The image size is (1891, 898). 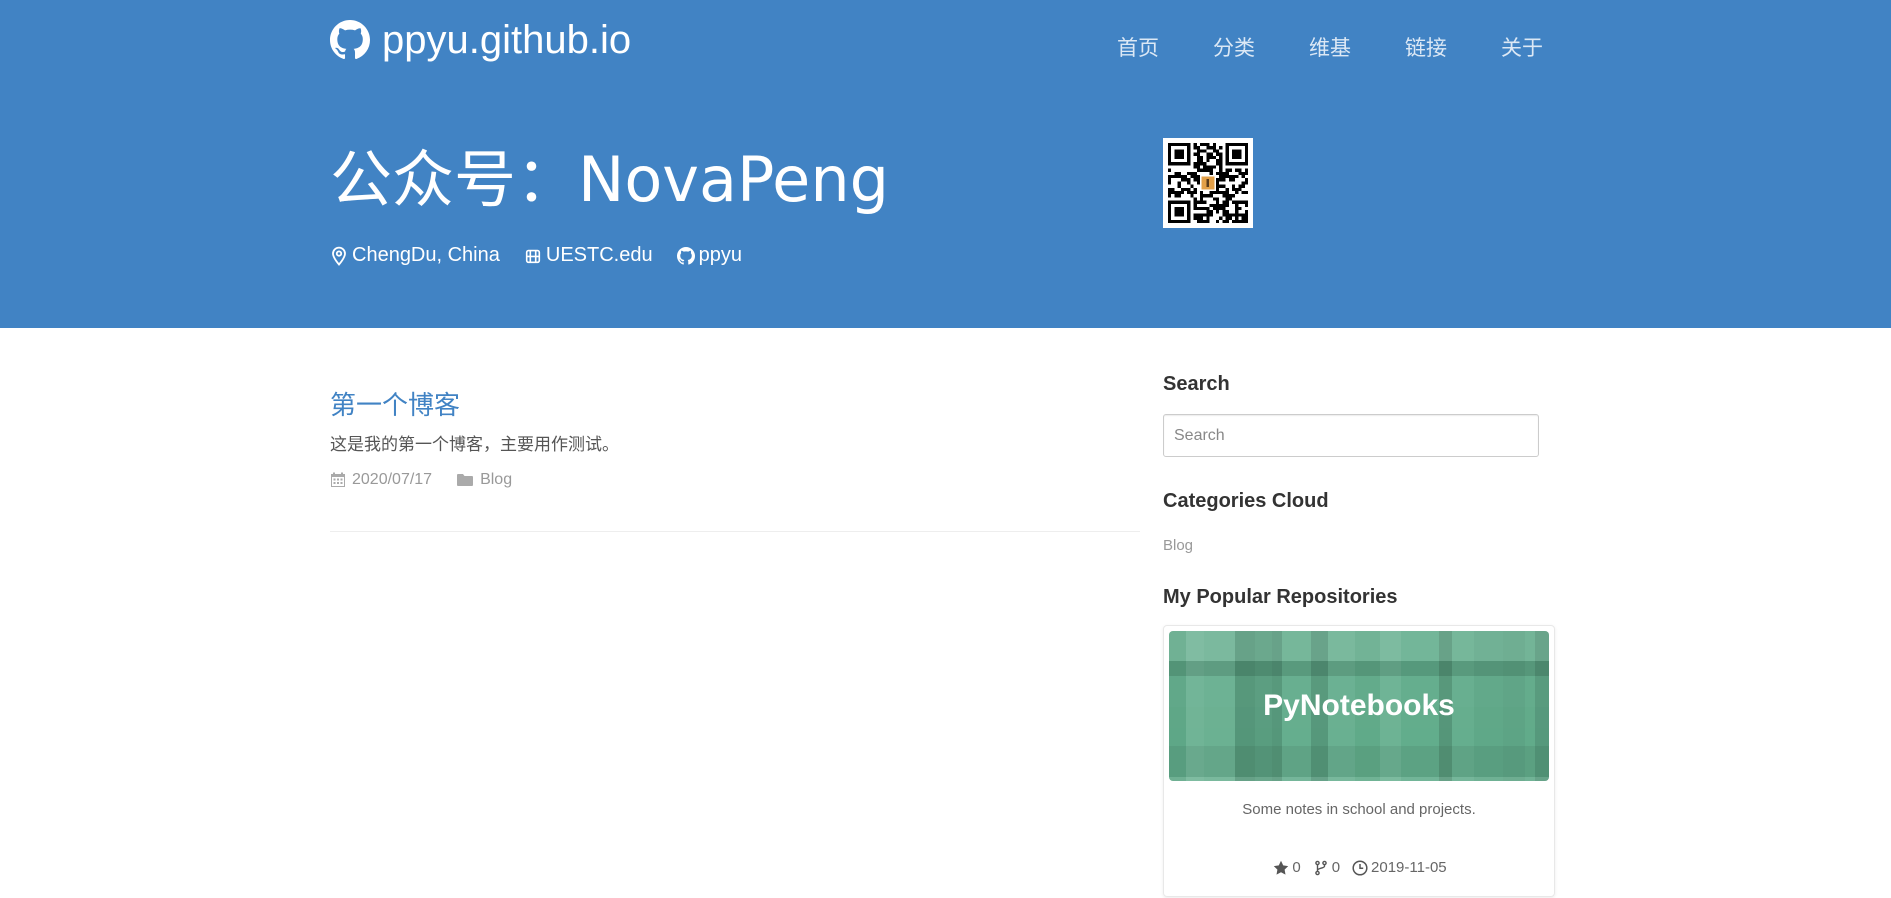 I want to click on repo-updated: 2019-11-05, so click(x=1399, y=867).